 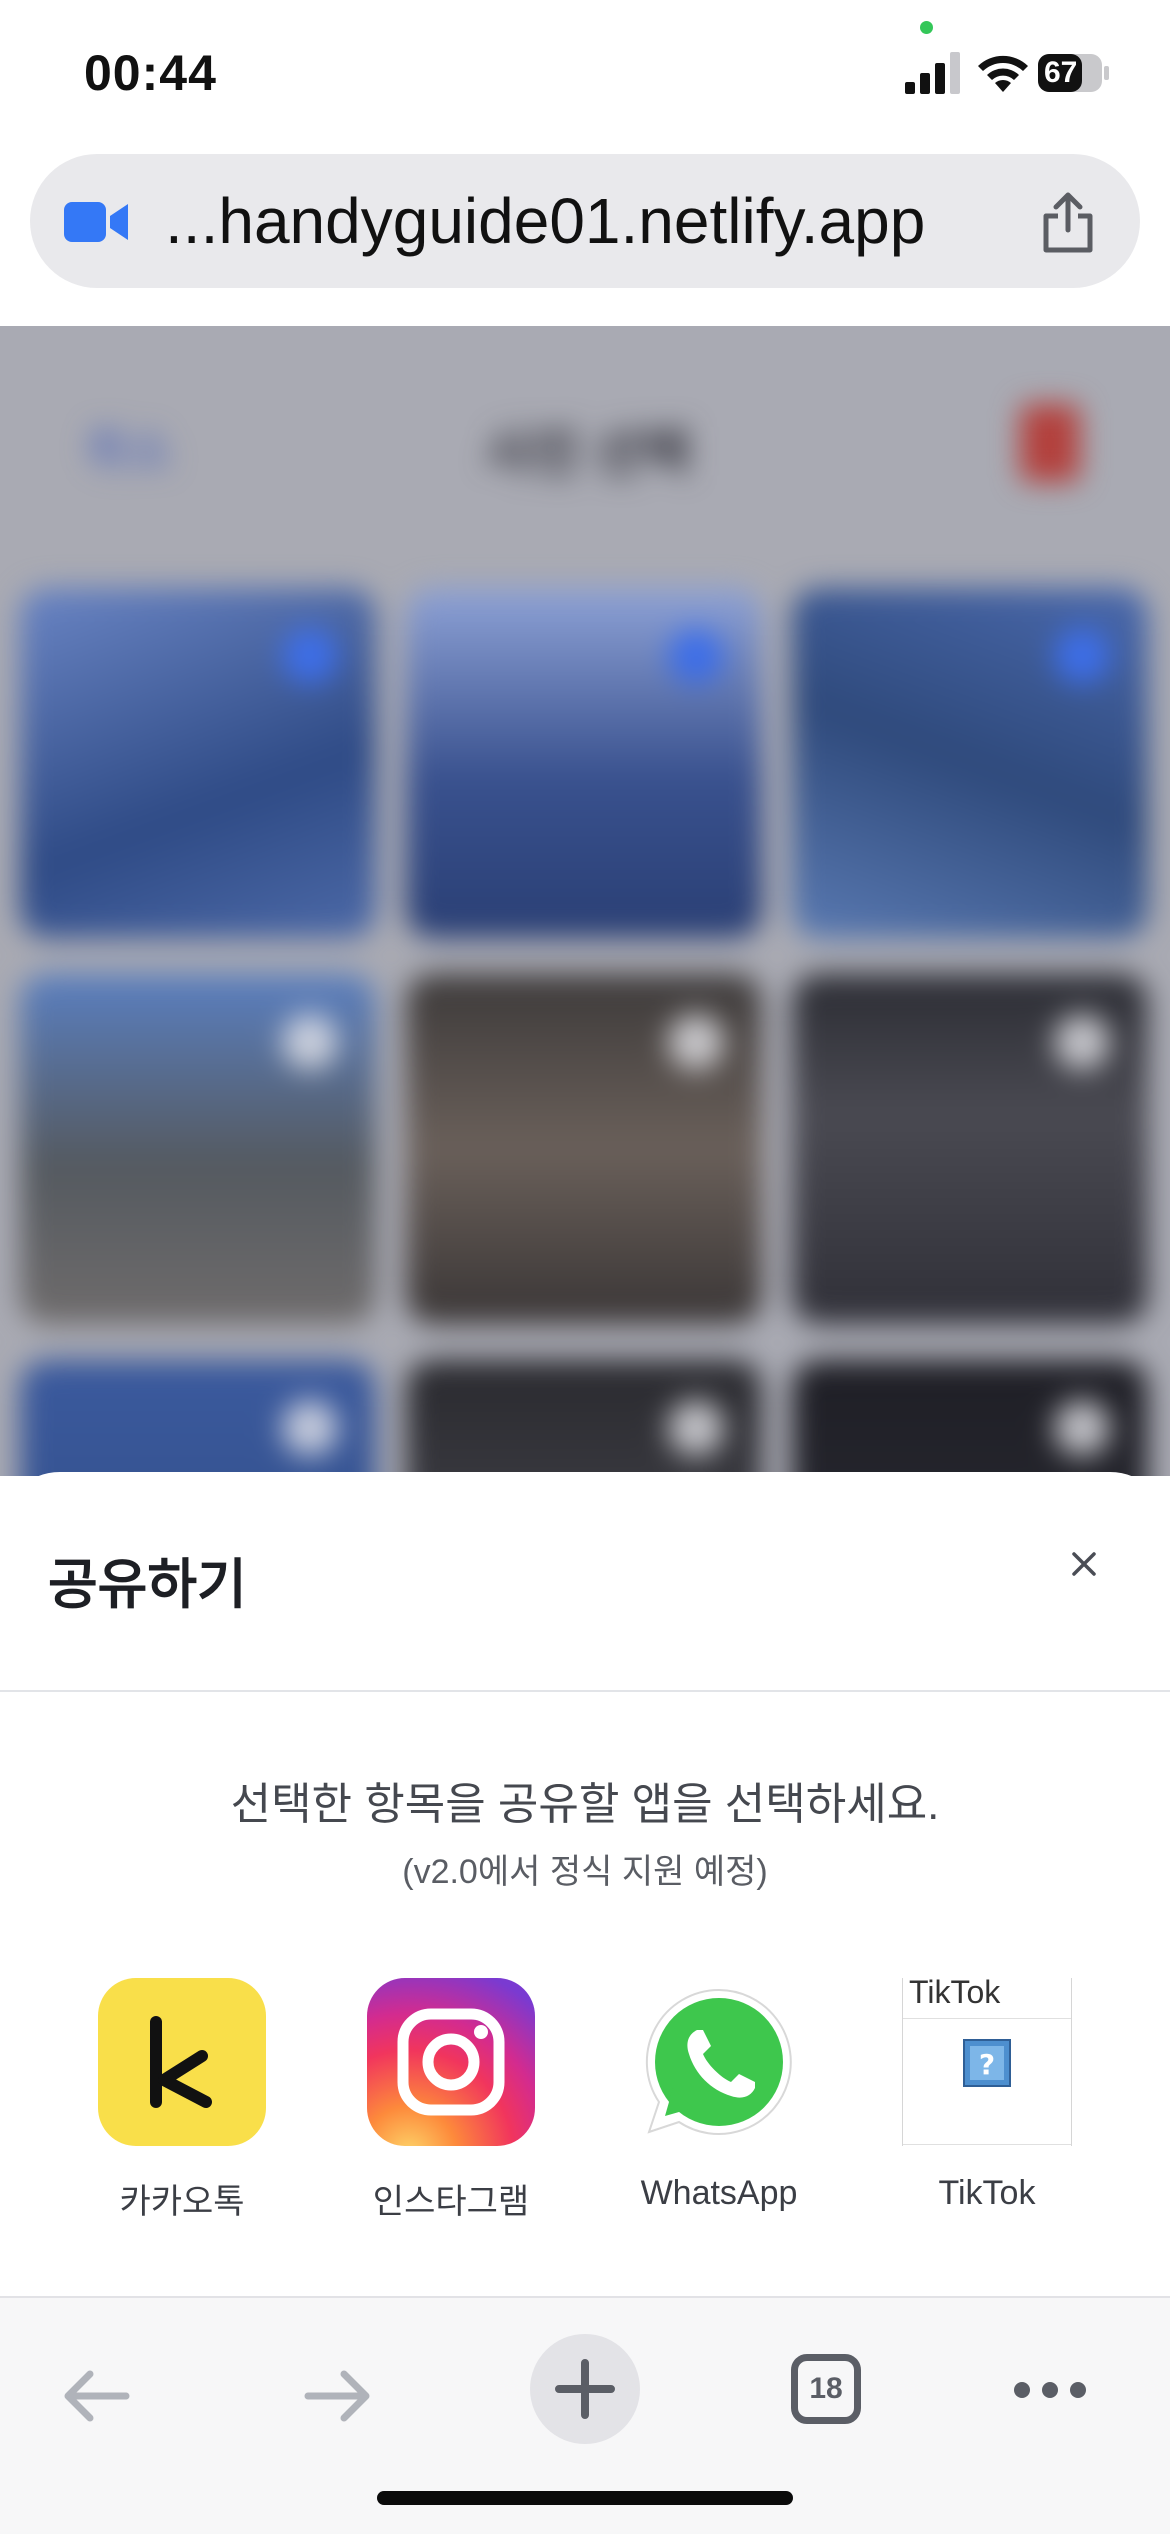 I want to click on kakaotalk-icon, so click(x=182, y=2062).